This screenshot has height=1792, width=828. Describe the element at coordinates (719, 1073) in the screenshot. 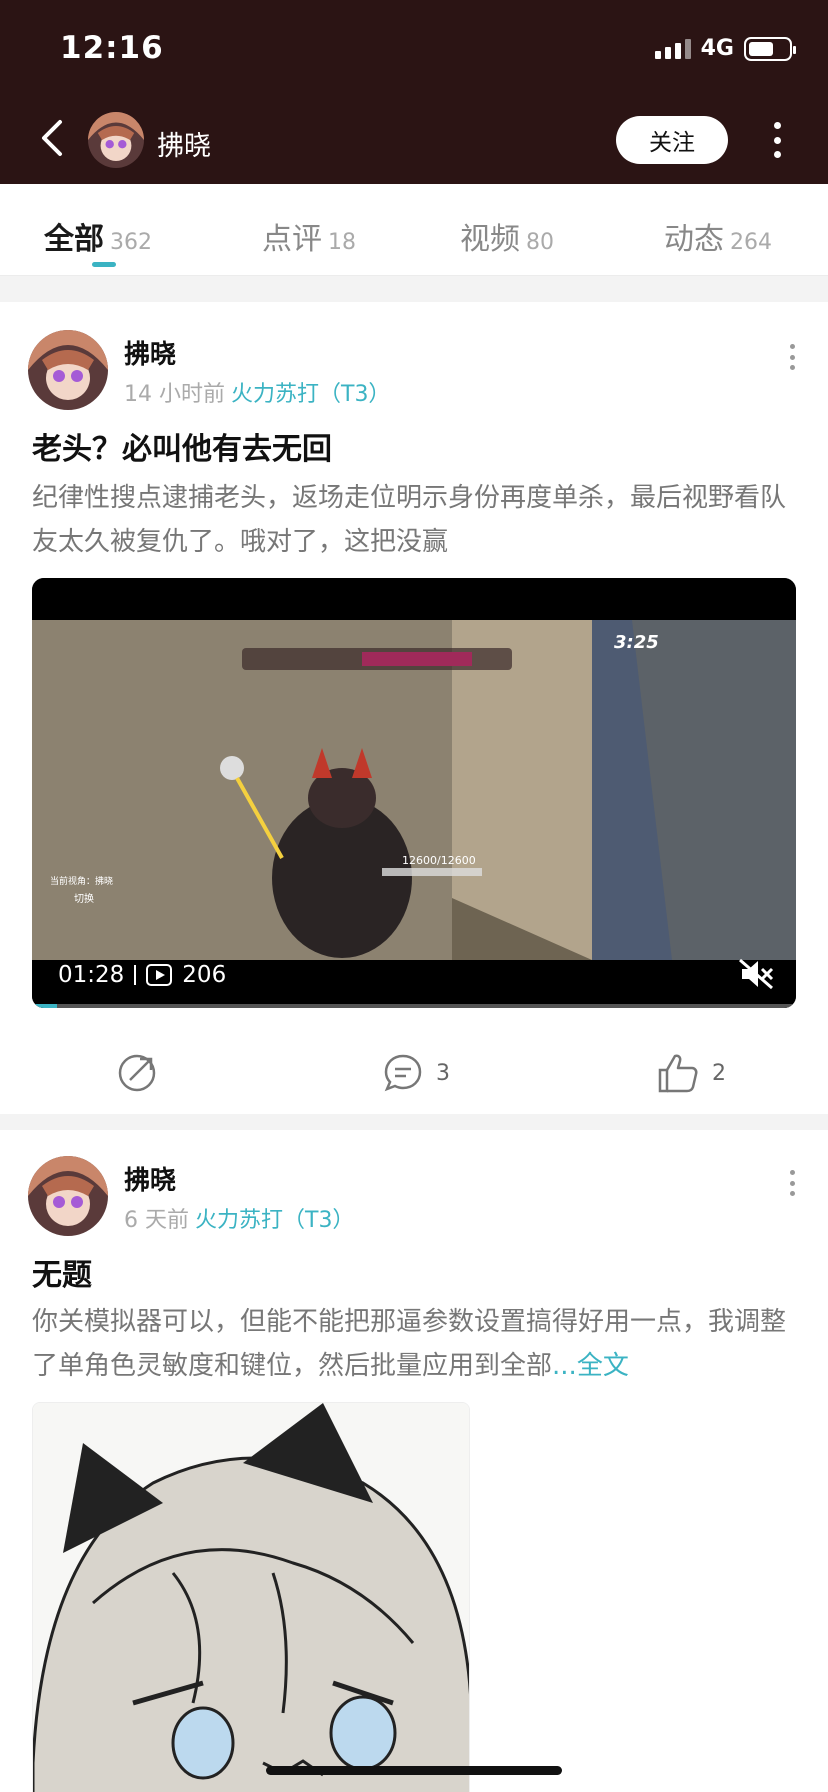

I see `like-count: 2` at that location.